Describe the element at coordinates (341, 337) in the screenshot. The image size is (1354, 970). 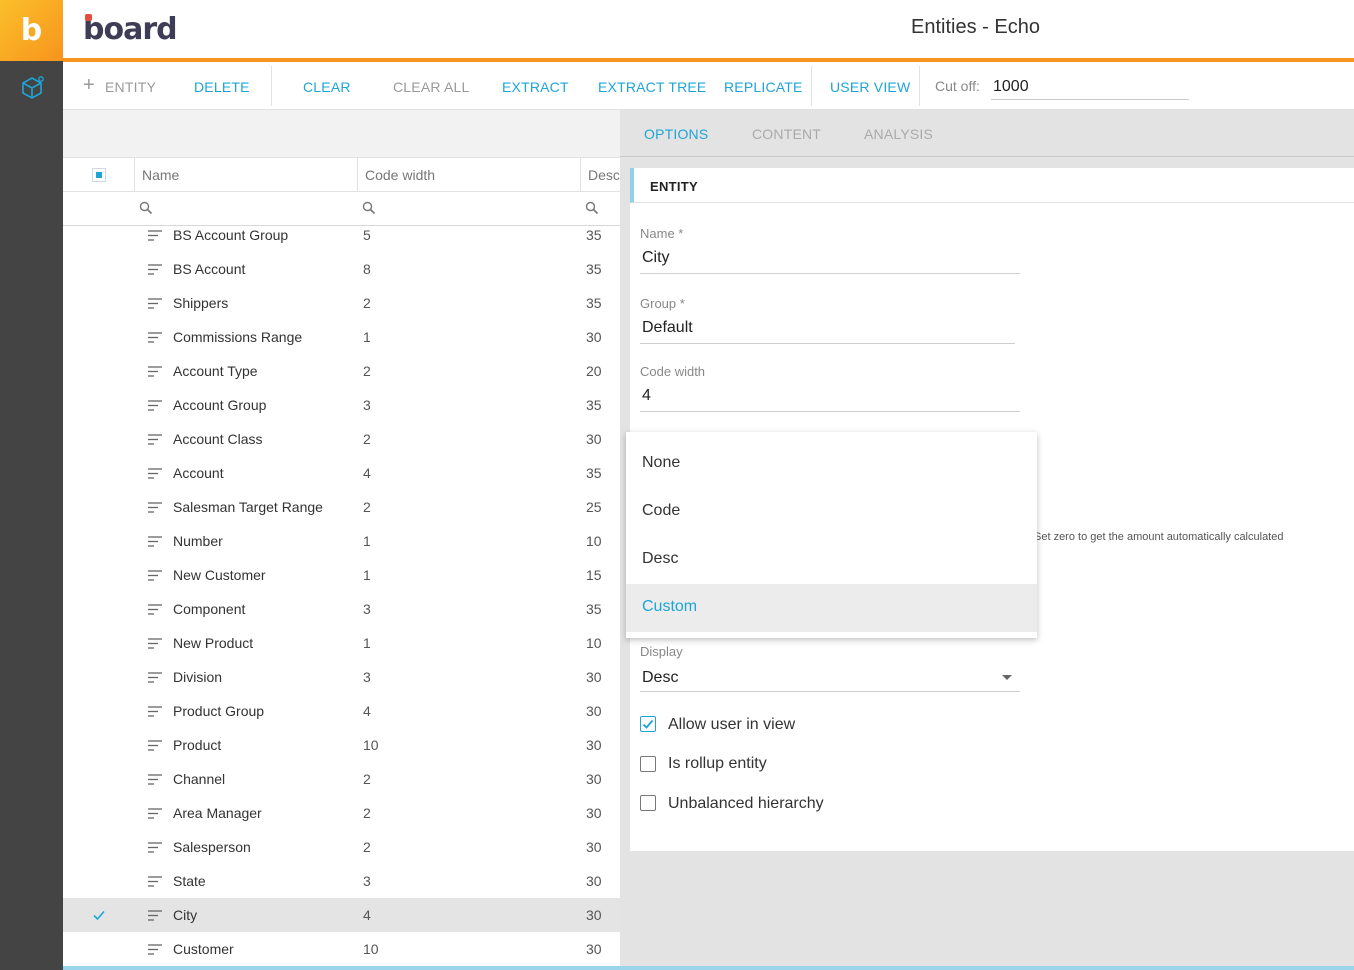
I see `table-row: Commissions Range 1 30` at that location.